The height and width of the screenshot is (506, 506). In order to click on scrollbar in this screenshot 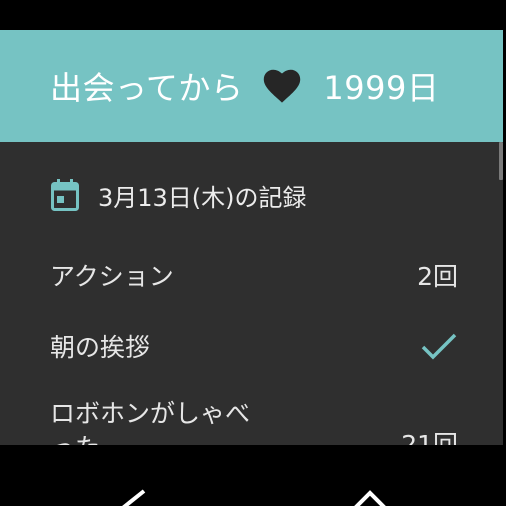, I will do `click(501, 161)`.